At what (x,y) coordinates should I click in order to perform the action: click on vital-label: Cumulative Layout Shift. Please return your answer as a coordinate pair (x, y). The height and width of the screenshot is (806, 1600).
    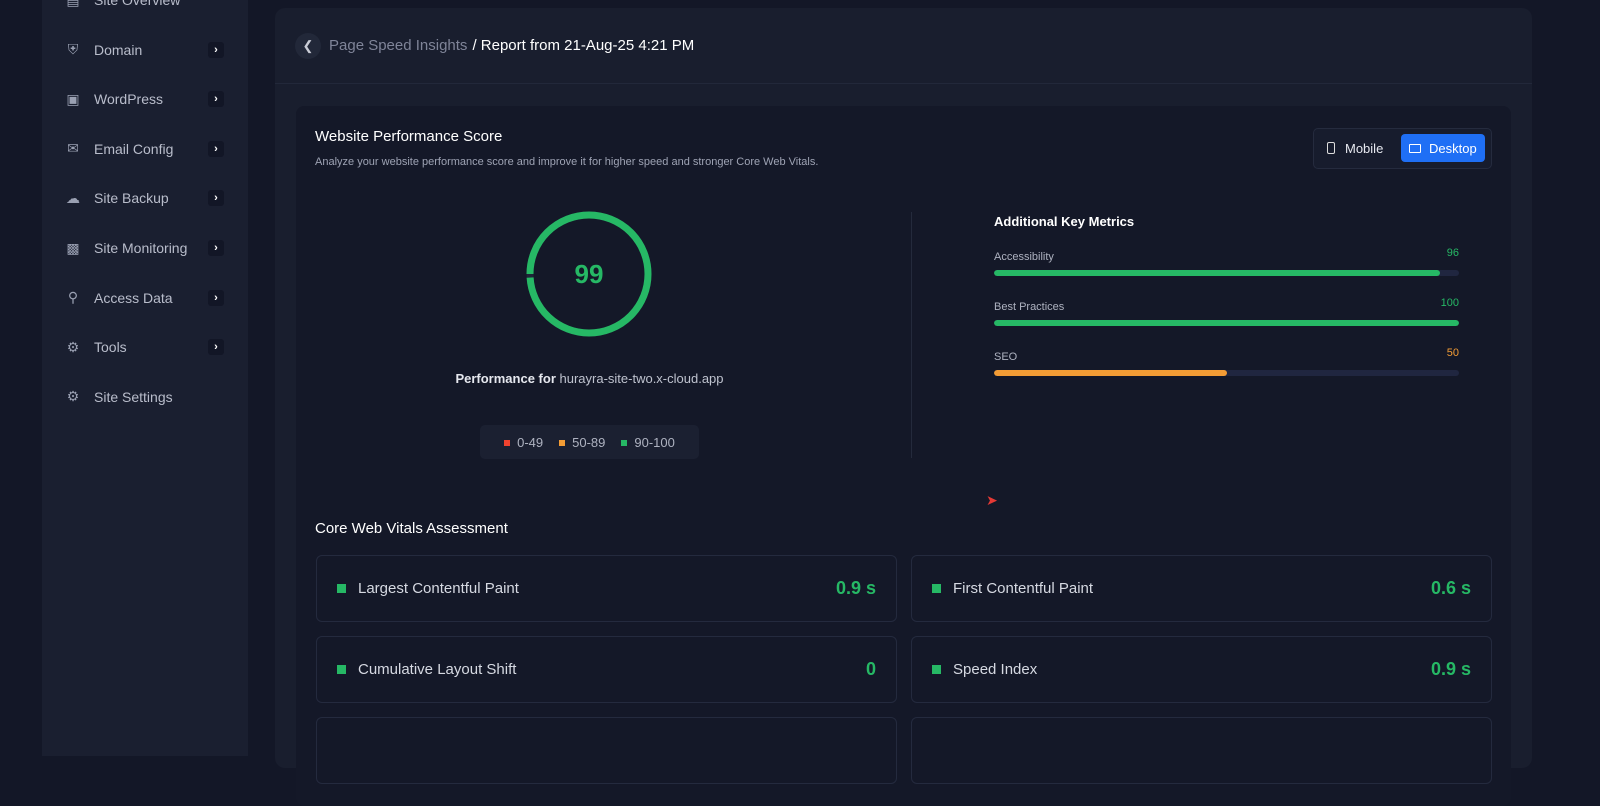
    Looking at the image, I should click on (437, 669).